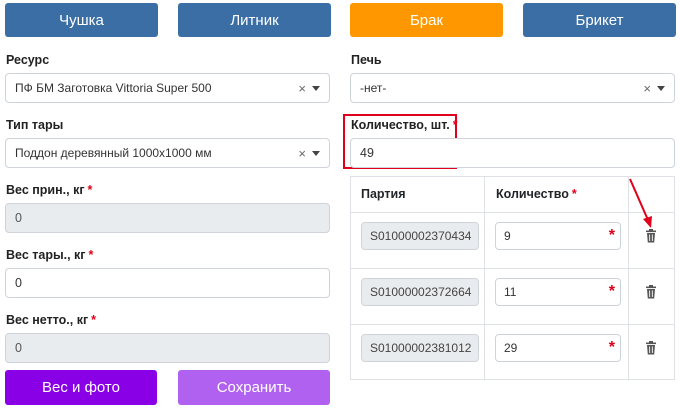 Image resolution: width=680 pixels, height=415 pixels. What do you see at coordinates (373, 88) in the screenshot?
I see `furnace-value: -нет-` at bounding box center [373, 88].